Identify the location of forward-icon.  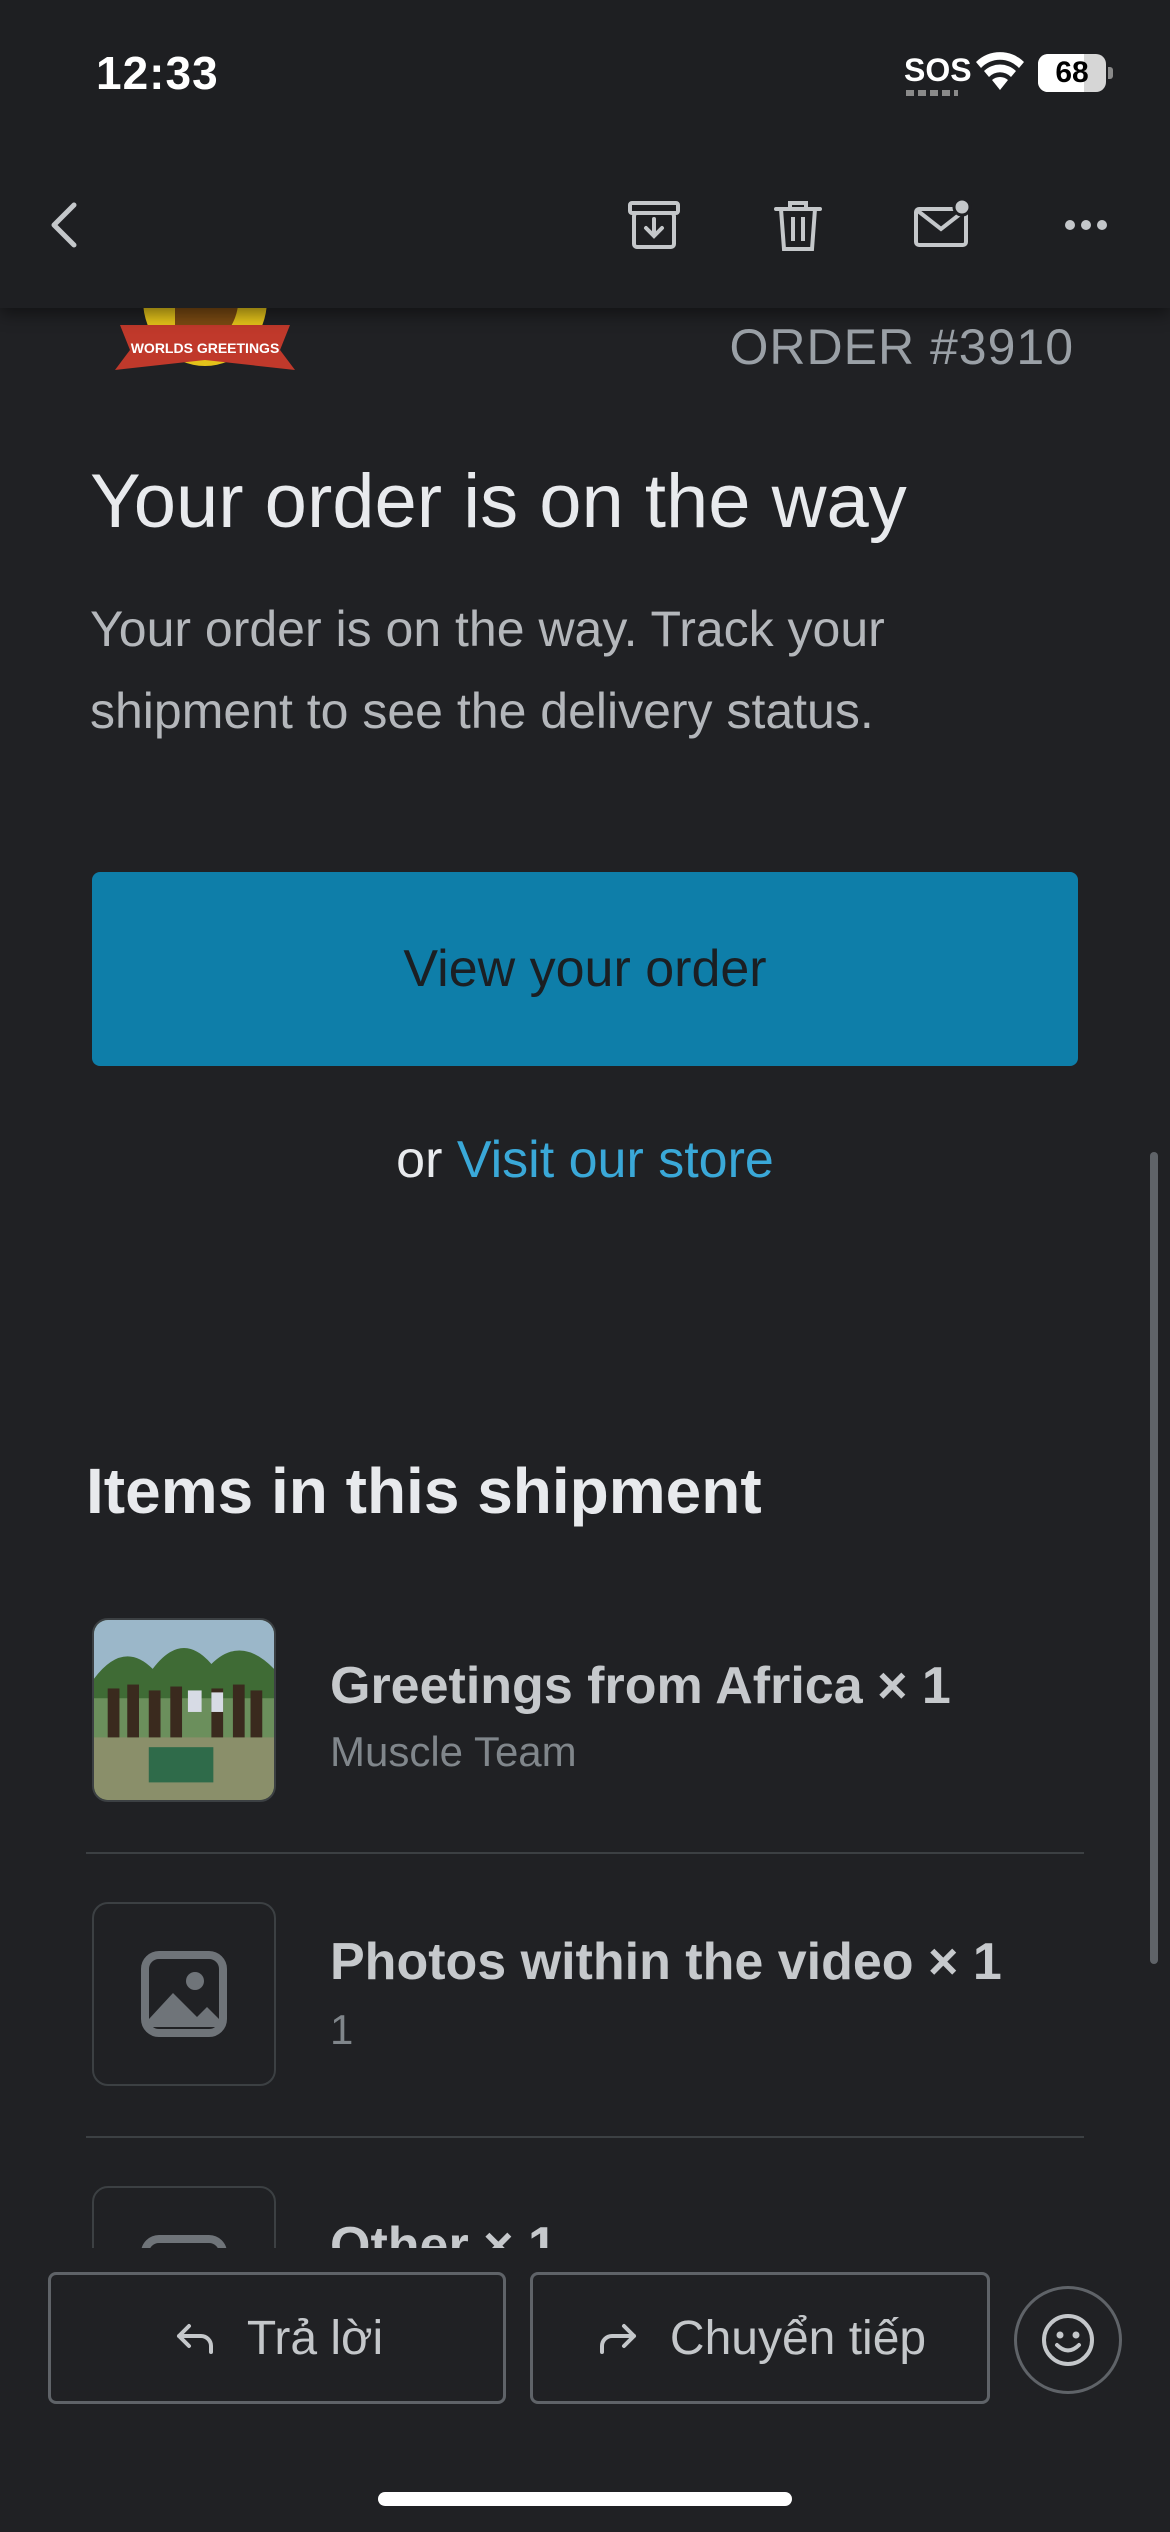
(617, 2339).